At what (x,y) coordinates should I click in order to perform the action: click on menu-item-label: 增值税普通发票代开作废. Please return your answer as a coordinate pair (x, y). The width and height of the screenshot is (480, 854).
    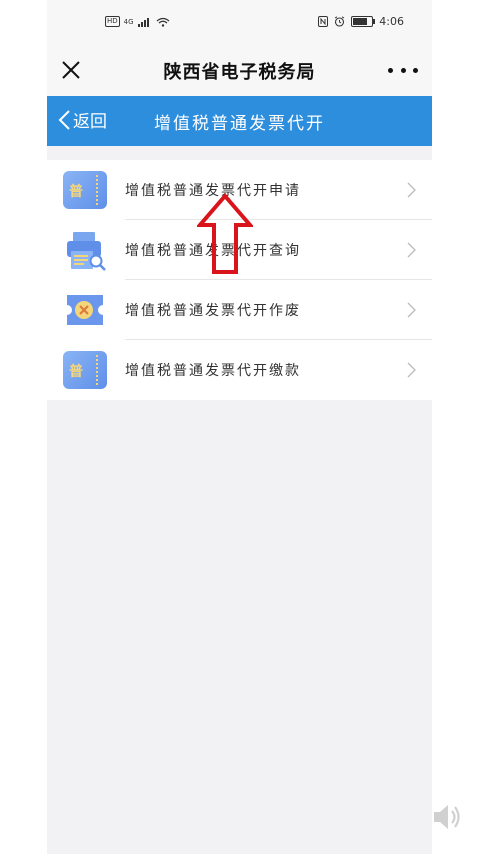
    Looking at the image, I should click on (213, 311).